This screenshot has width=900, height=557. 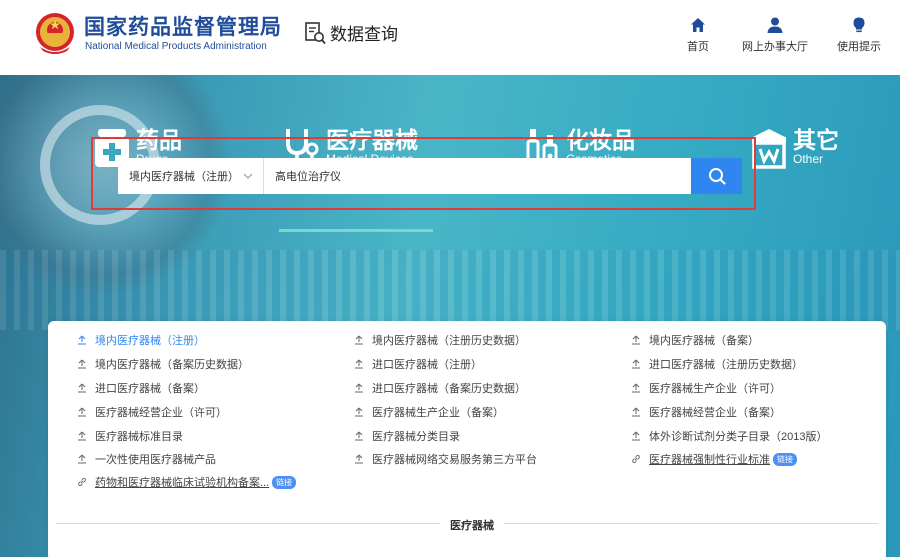 I want to click on search-bar: 境内医疗器械（注册）, so click(x=430, y=176).